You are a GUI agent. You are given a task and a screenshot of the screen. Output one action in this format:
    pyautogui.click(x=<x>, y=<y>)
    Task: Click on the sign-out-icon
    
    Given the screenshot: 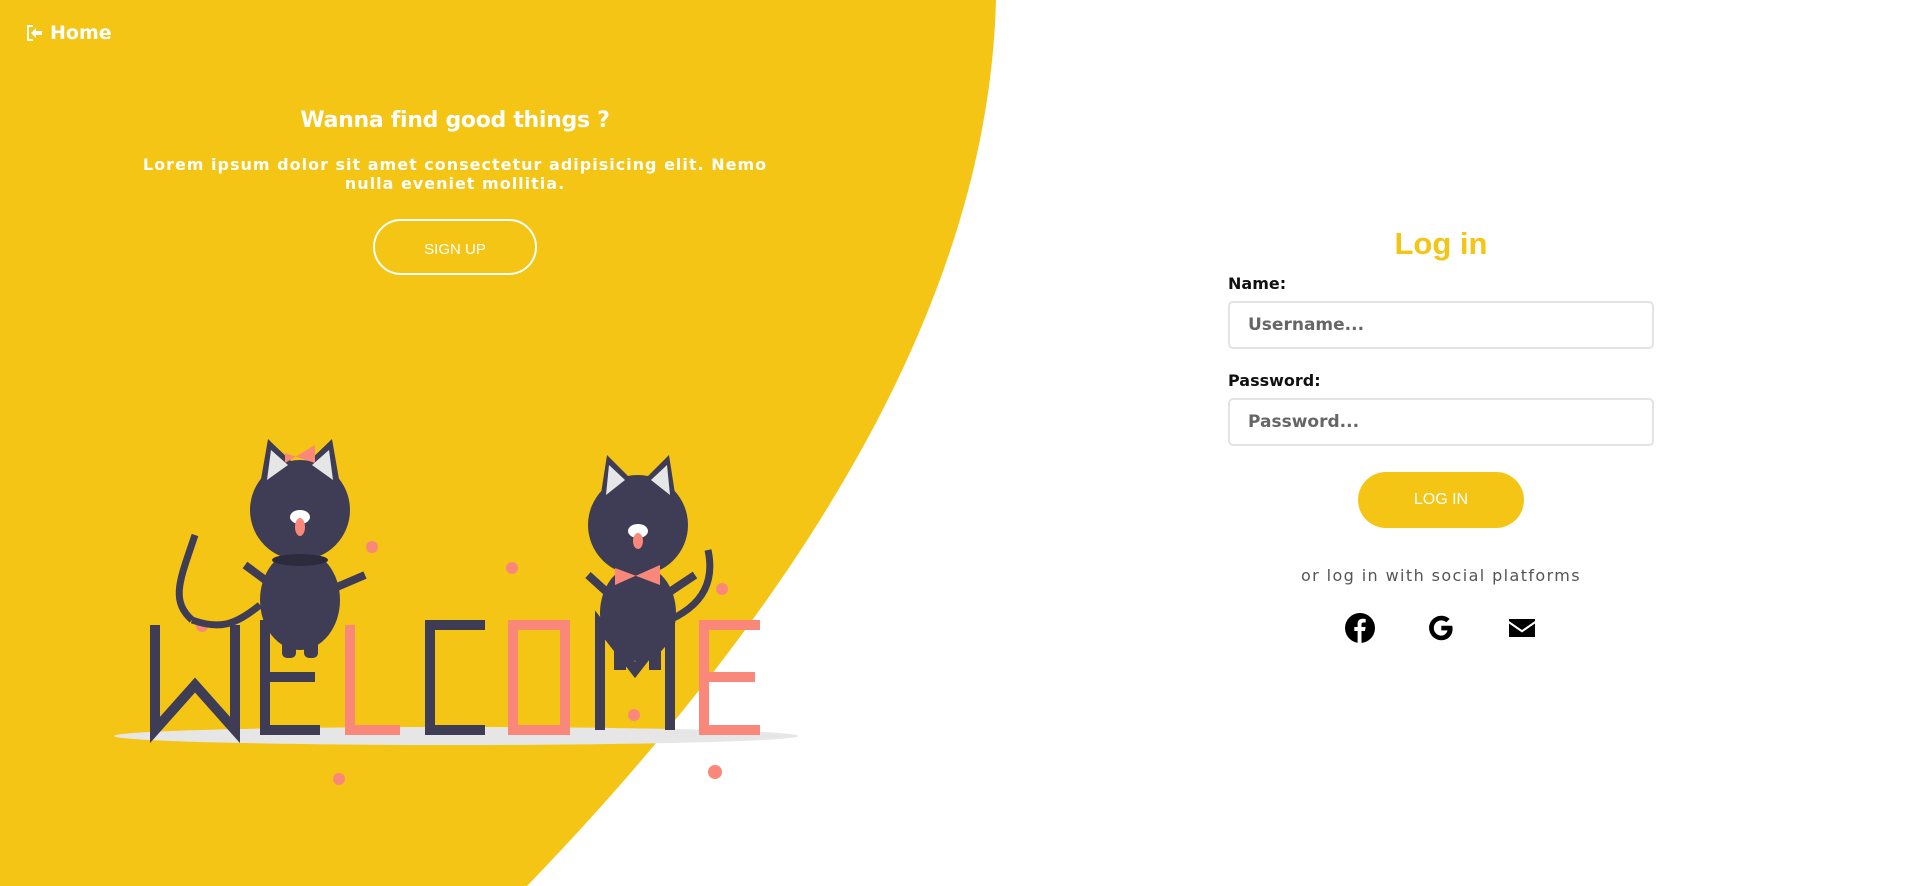 What is the action you would take?
    pyautogui.click(x=34, y=33)
    